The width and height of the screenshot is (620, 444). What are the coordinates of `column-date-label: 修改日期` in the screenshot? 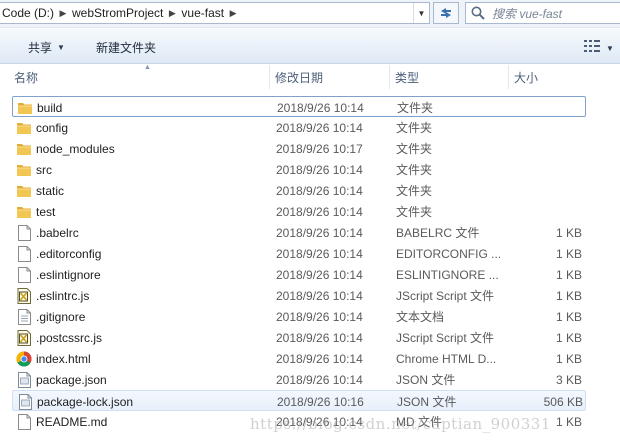 It's located at (299, 77).